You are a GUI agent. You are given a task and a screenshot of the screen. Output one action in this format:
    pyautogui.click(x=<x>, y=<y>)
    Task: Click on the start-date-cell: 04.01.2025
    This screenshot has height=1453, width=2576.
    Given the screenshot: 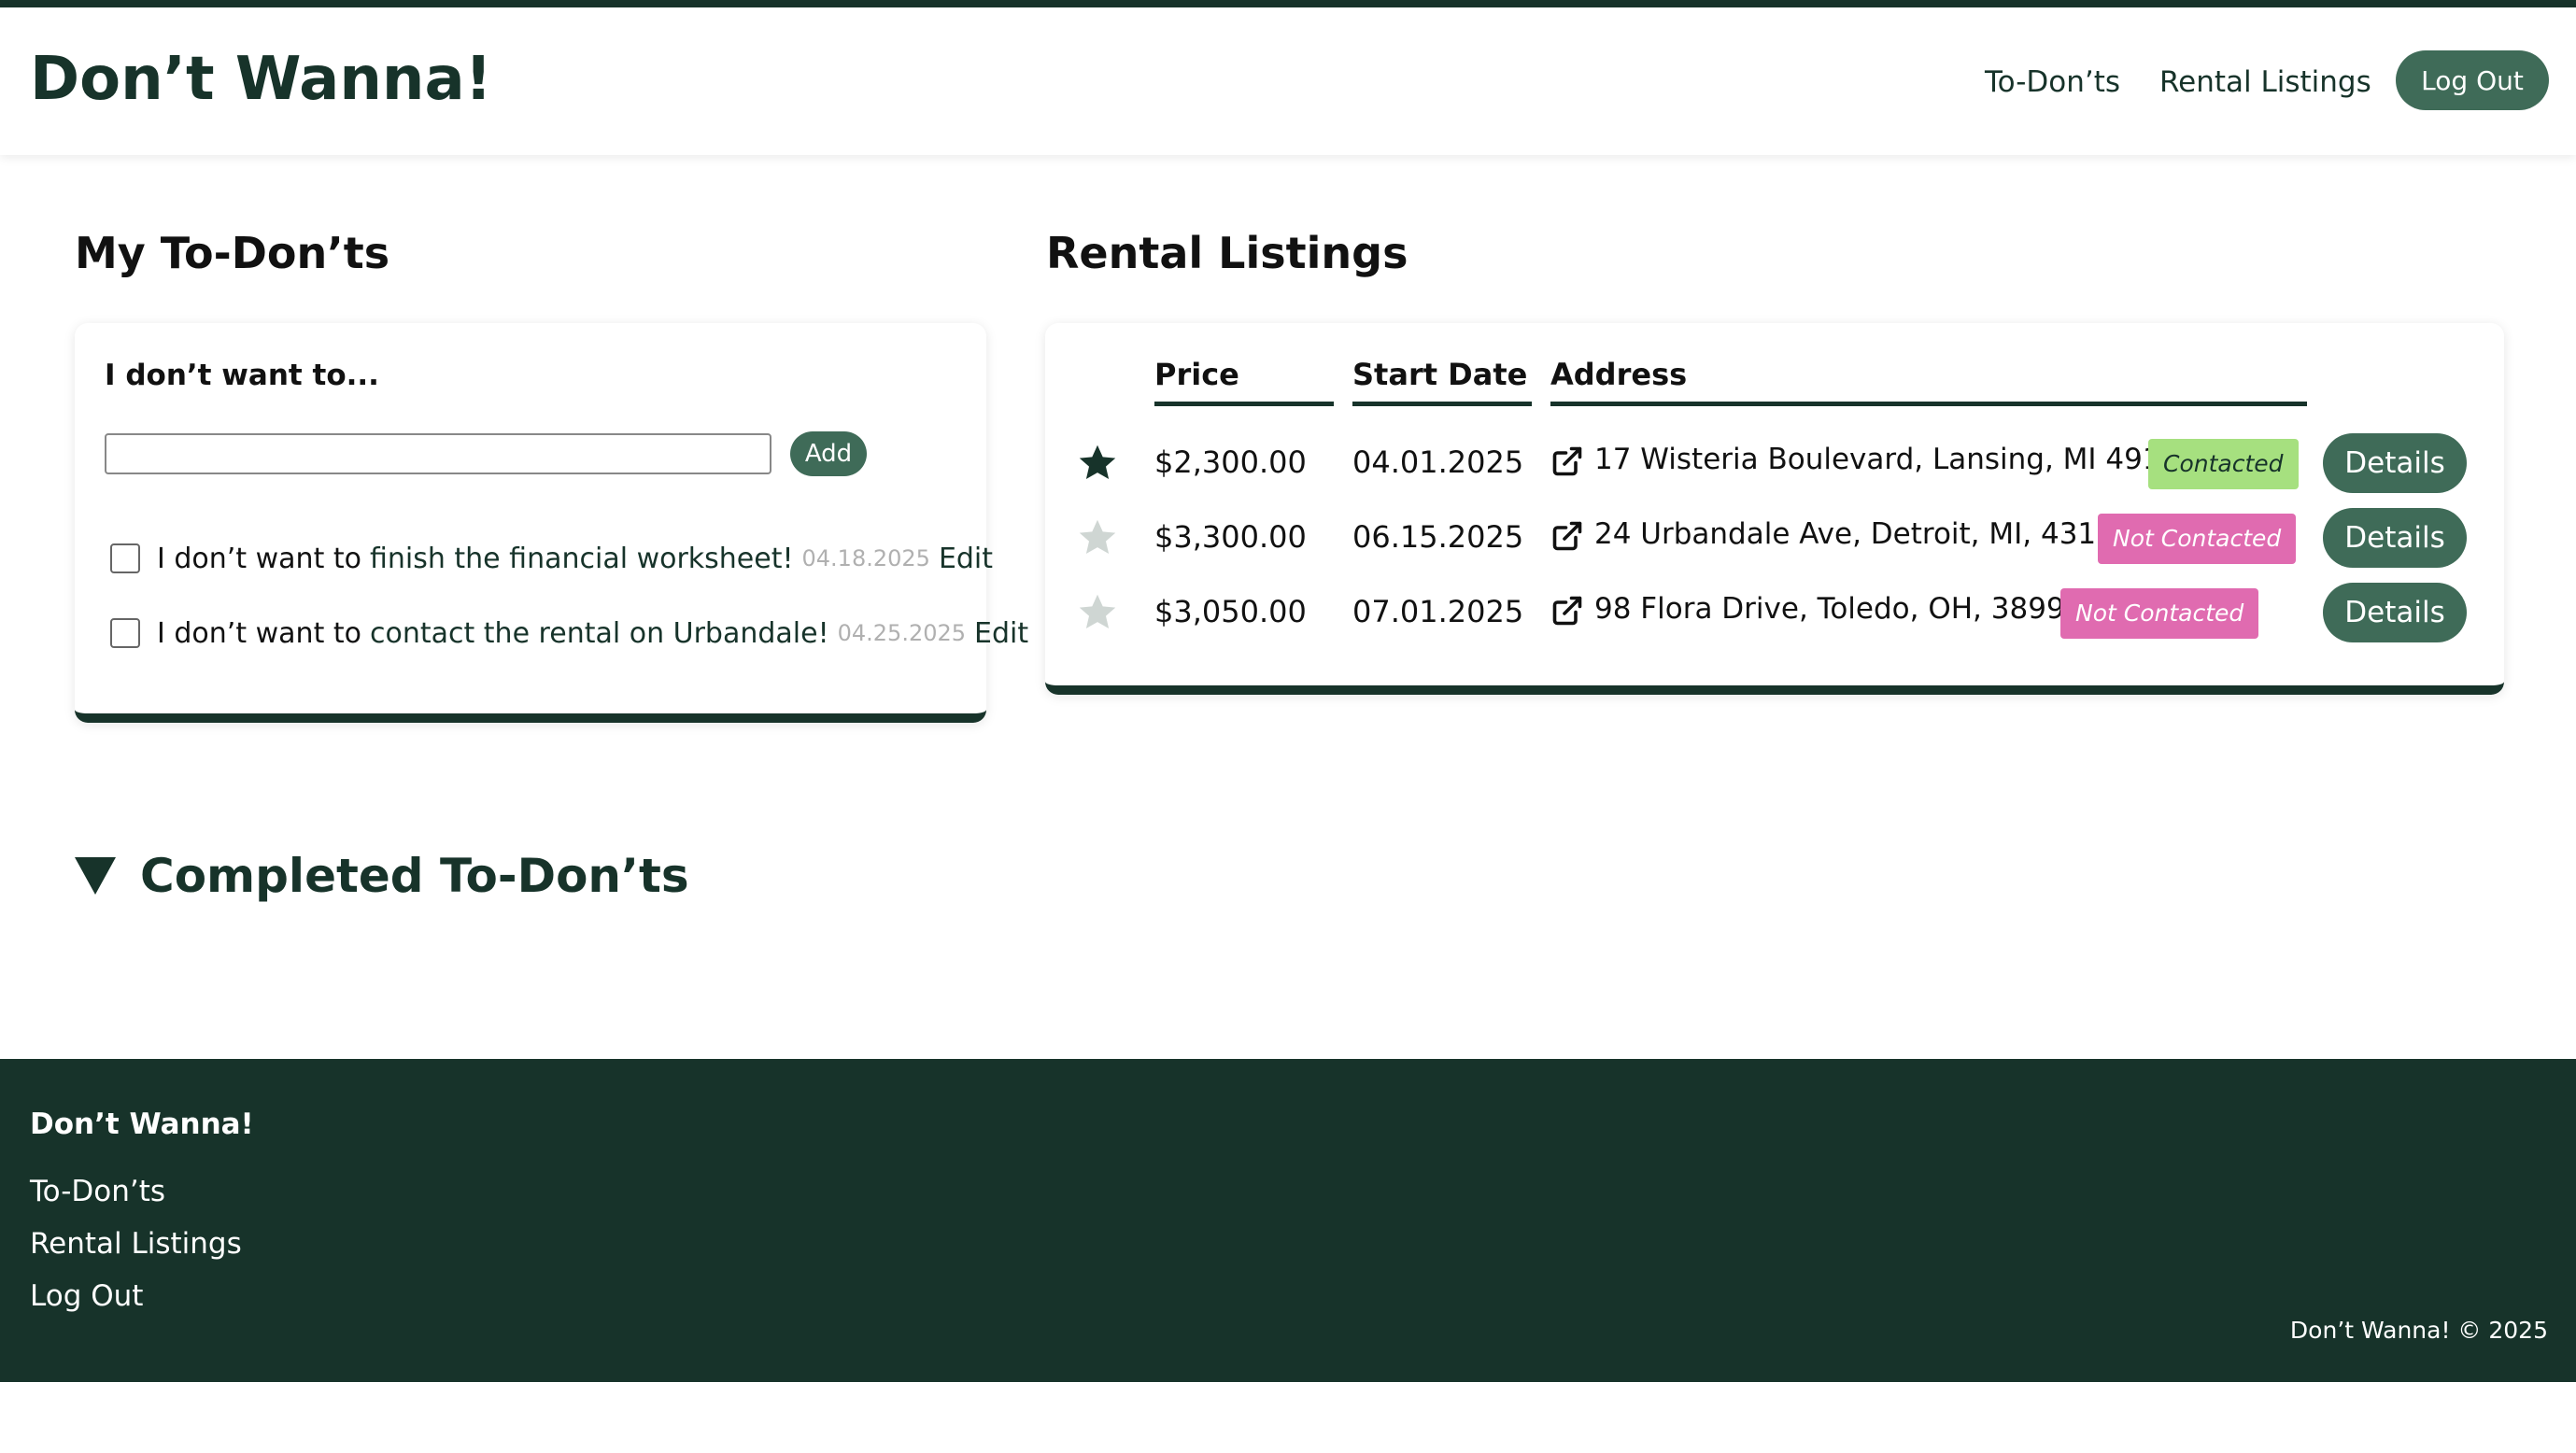 What is the action you would take?
    pyautogui.click(x=1438, y=462)
    